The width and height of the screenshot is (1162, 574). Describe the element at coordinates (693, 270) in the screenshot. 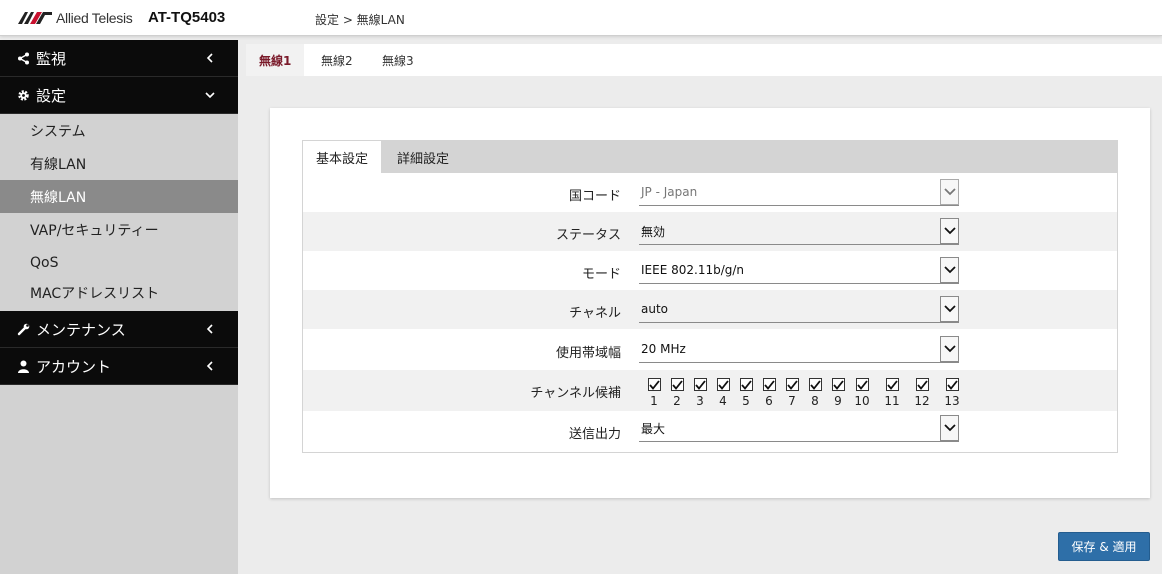

I see `mode-value: IEEE 802.11b/g/n` at that location.